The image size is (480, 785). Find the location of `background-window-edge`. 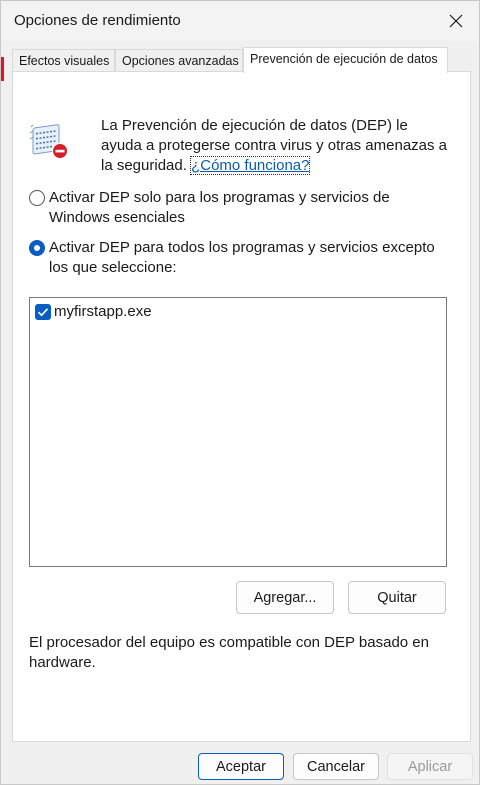

background-window-edge is located at coordinates (2, 69).